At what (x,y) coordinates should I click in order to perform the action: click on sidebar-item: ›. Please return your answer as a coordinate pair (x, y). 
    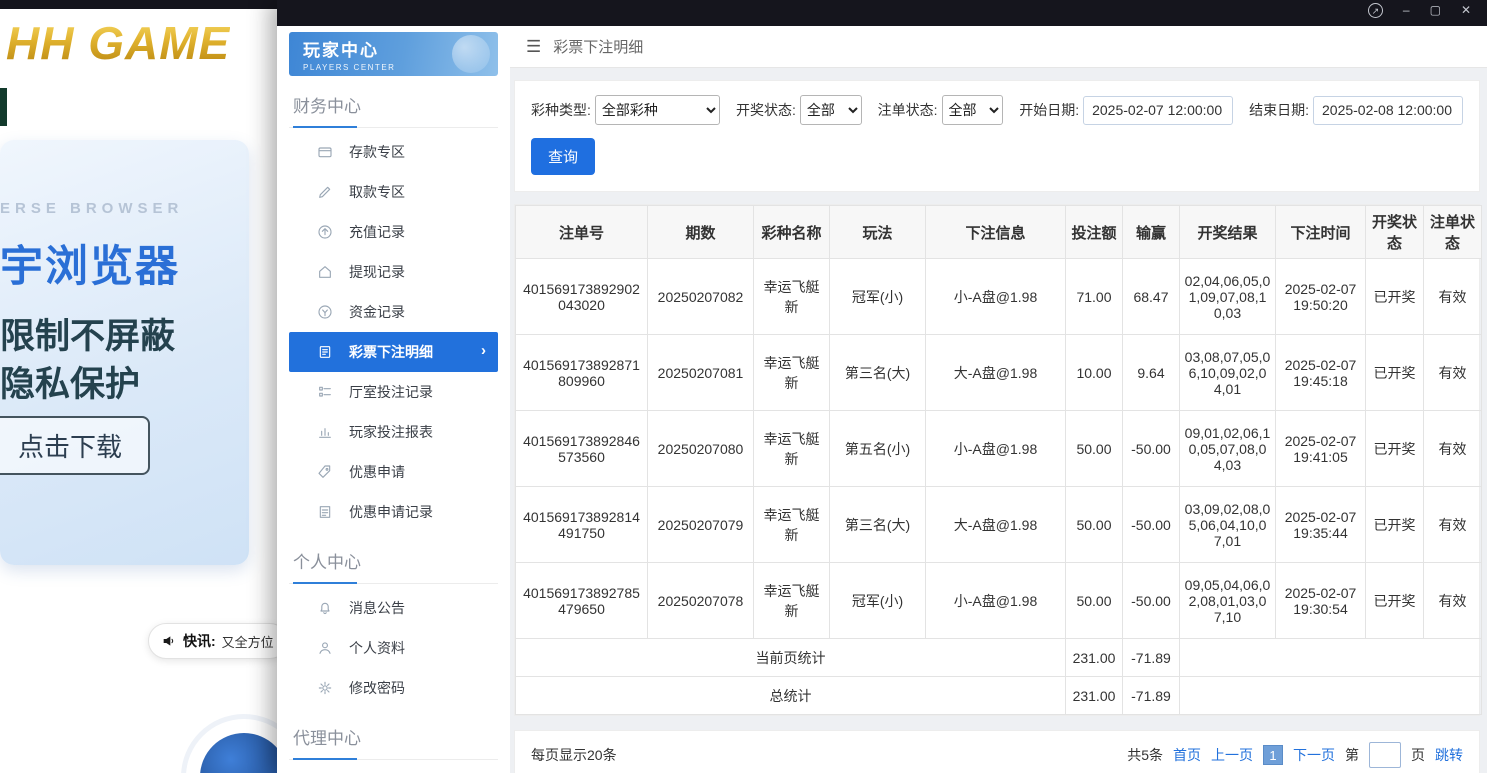
    Looking at the image, I should click on (393, 768).